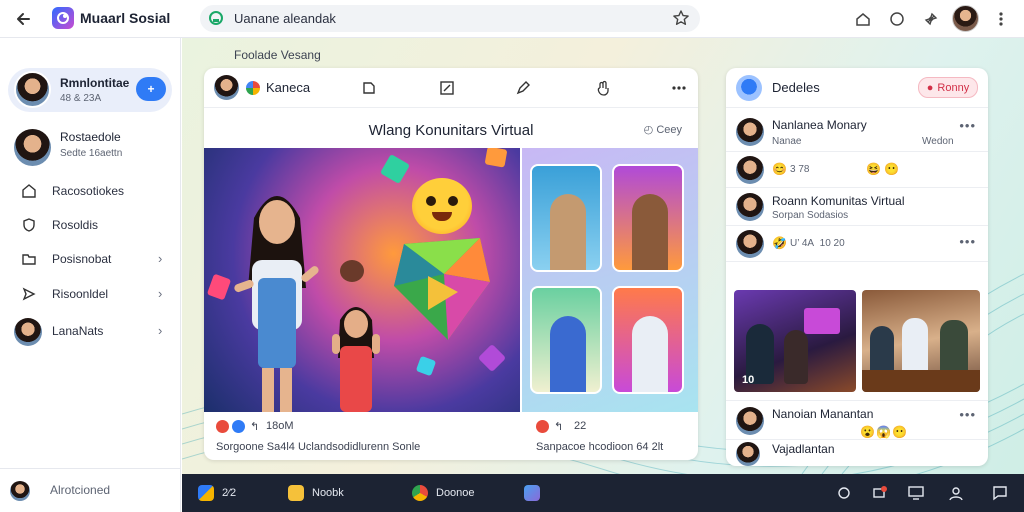  Describe the element at coordinates (956, 493) in the screenshot. I see `user-icon` at that location.